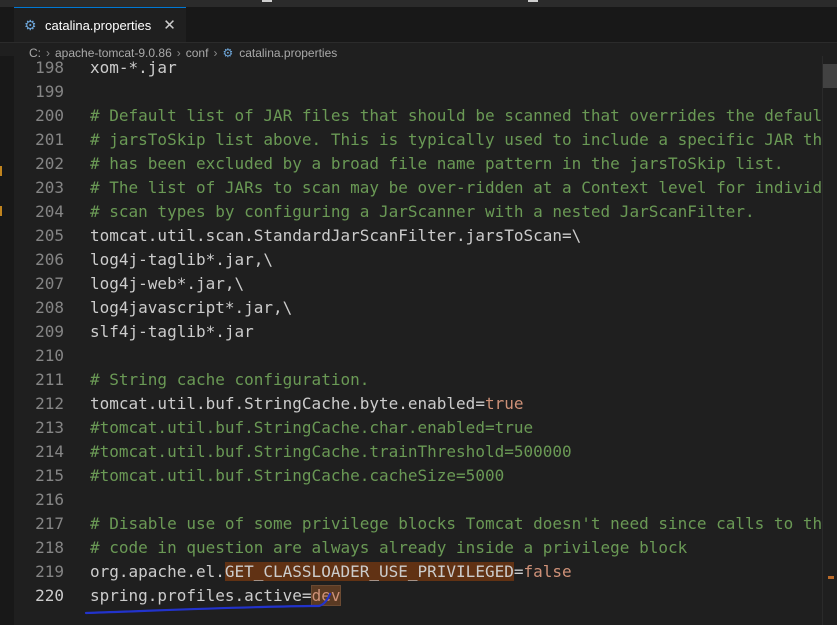 Image resolution: width=837 pixels, height=625 pixels. What do you see at coordinates (418, 68) in the screenshot?
I see `code-line: 198 xom-*.jar` at bounding box center [418, 68].